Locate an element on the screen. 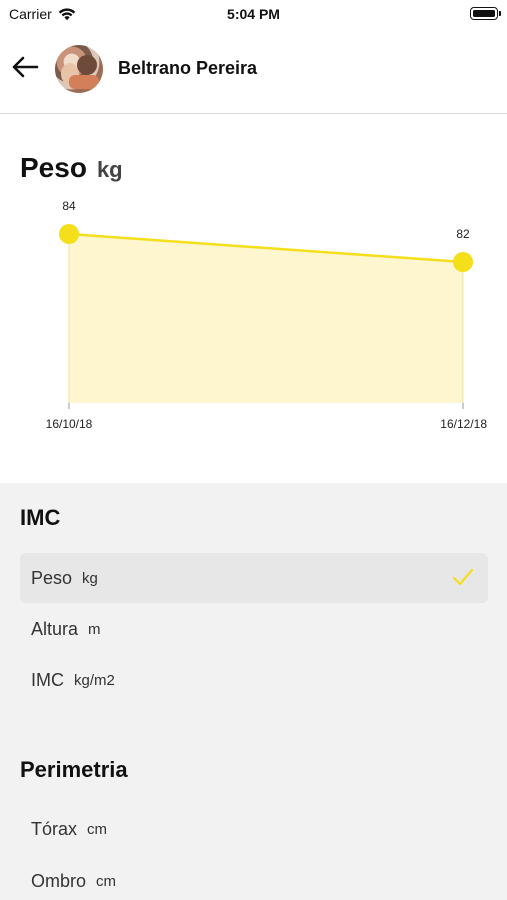 This screenshot has width=507, height=900. item-unit: kg/m2 is located at coordinates (94, 680).